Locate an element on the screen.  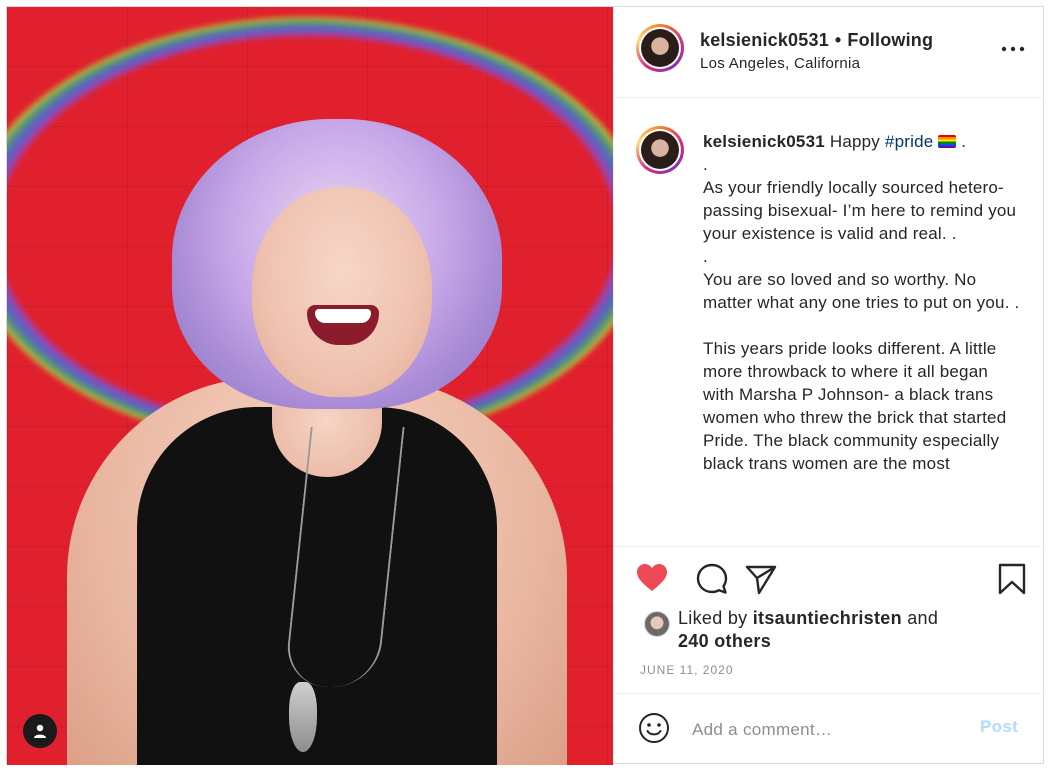
emoji-icon is located at coordinates (654, 728).